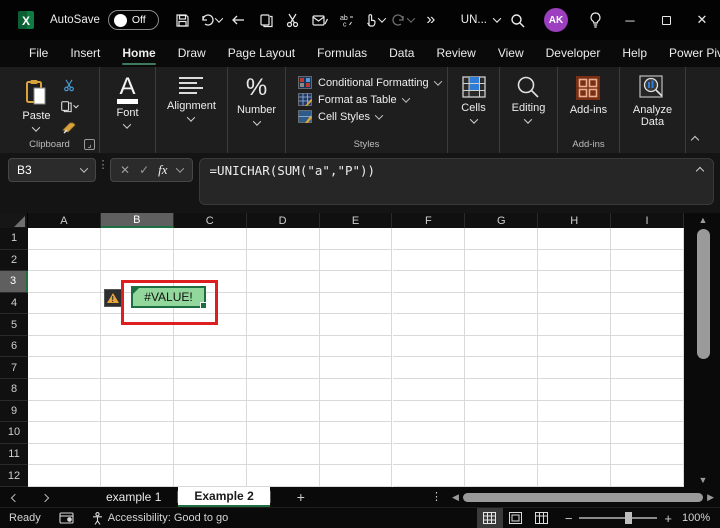 The height and width of the screenshot is (528, 720). What do you see at coordinates (210, 411) in the screenshot?
I see `cell-c9` at bounding box center [210, 411].